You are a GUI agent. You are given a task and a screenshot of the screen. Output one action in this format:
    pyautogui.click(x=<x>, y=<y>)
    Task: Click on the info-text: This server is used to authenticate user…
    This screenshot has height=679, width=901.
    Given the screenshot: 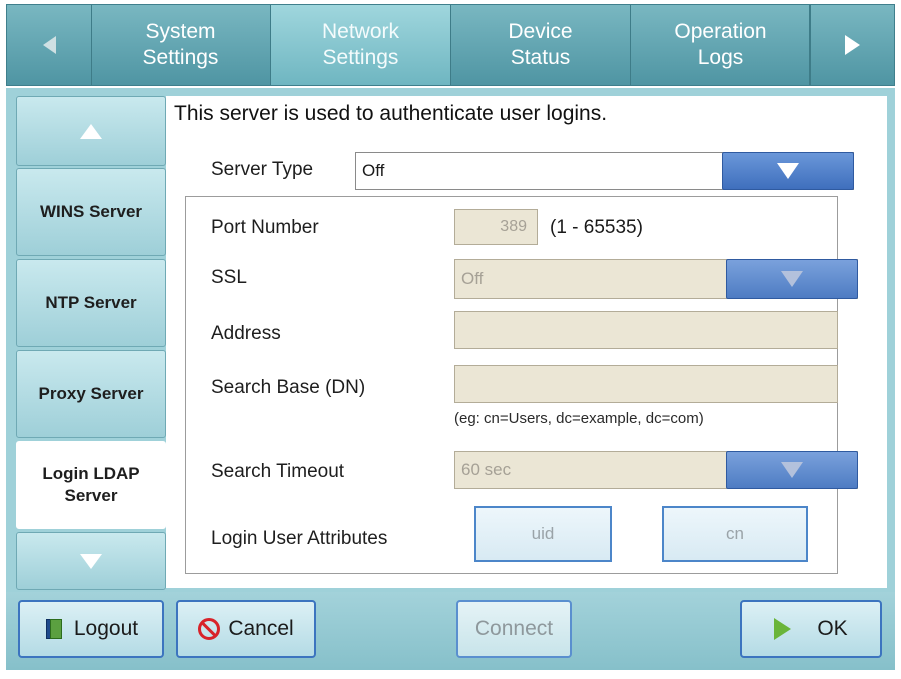 What is the action you would take?
    pyautogui.click(x=391, y=113)
    